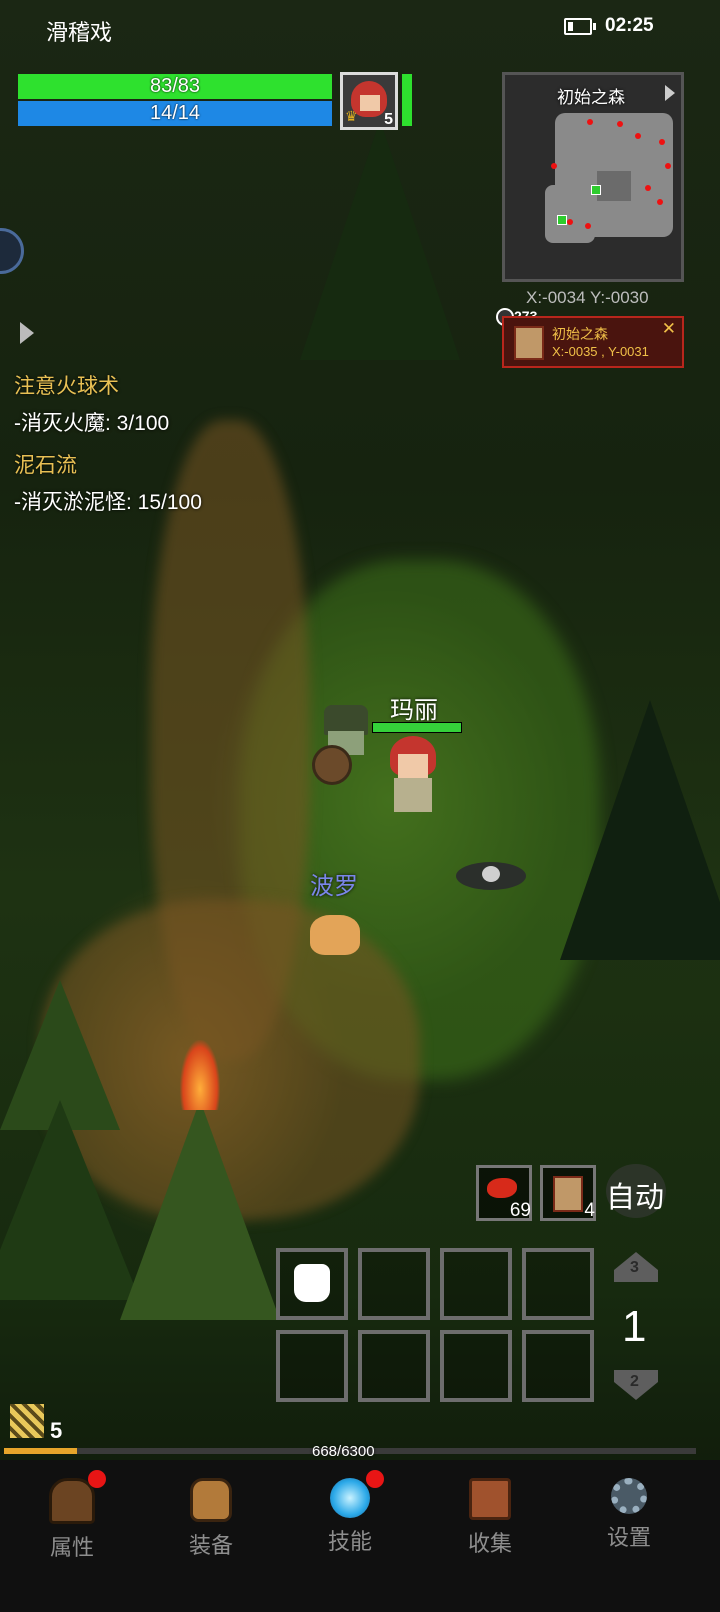  I want to click on bag-icon, so click(211, 1500).